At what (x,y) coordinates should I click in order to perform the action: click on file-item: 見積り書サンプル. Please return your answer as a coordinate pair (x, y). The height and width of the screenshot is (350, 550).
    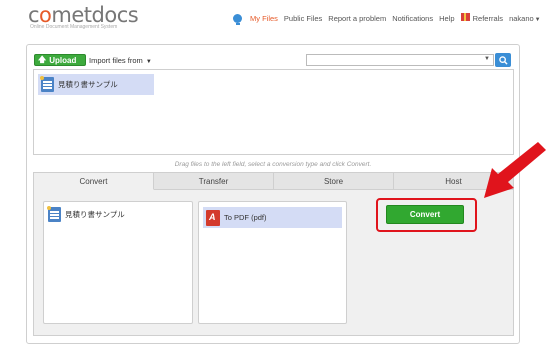
    Looking at the image, I should click on (96, 84).